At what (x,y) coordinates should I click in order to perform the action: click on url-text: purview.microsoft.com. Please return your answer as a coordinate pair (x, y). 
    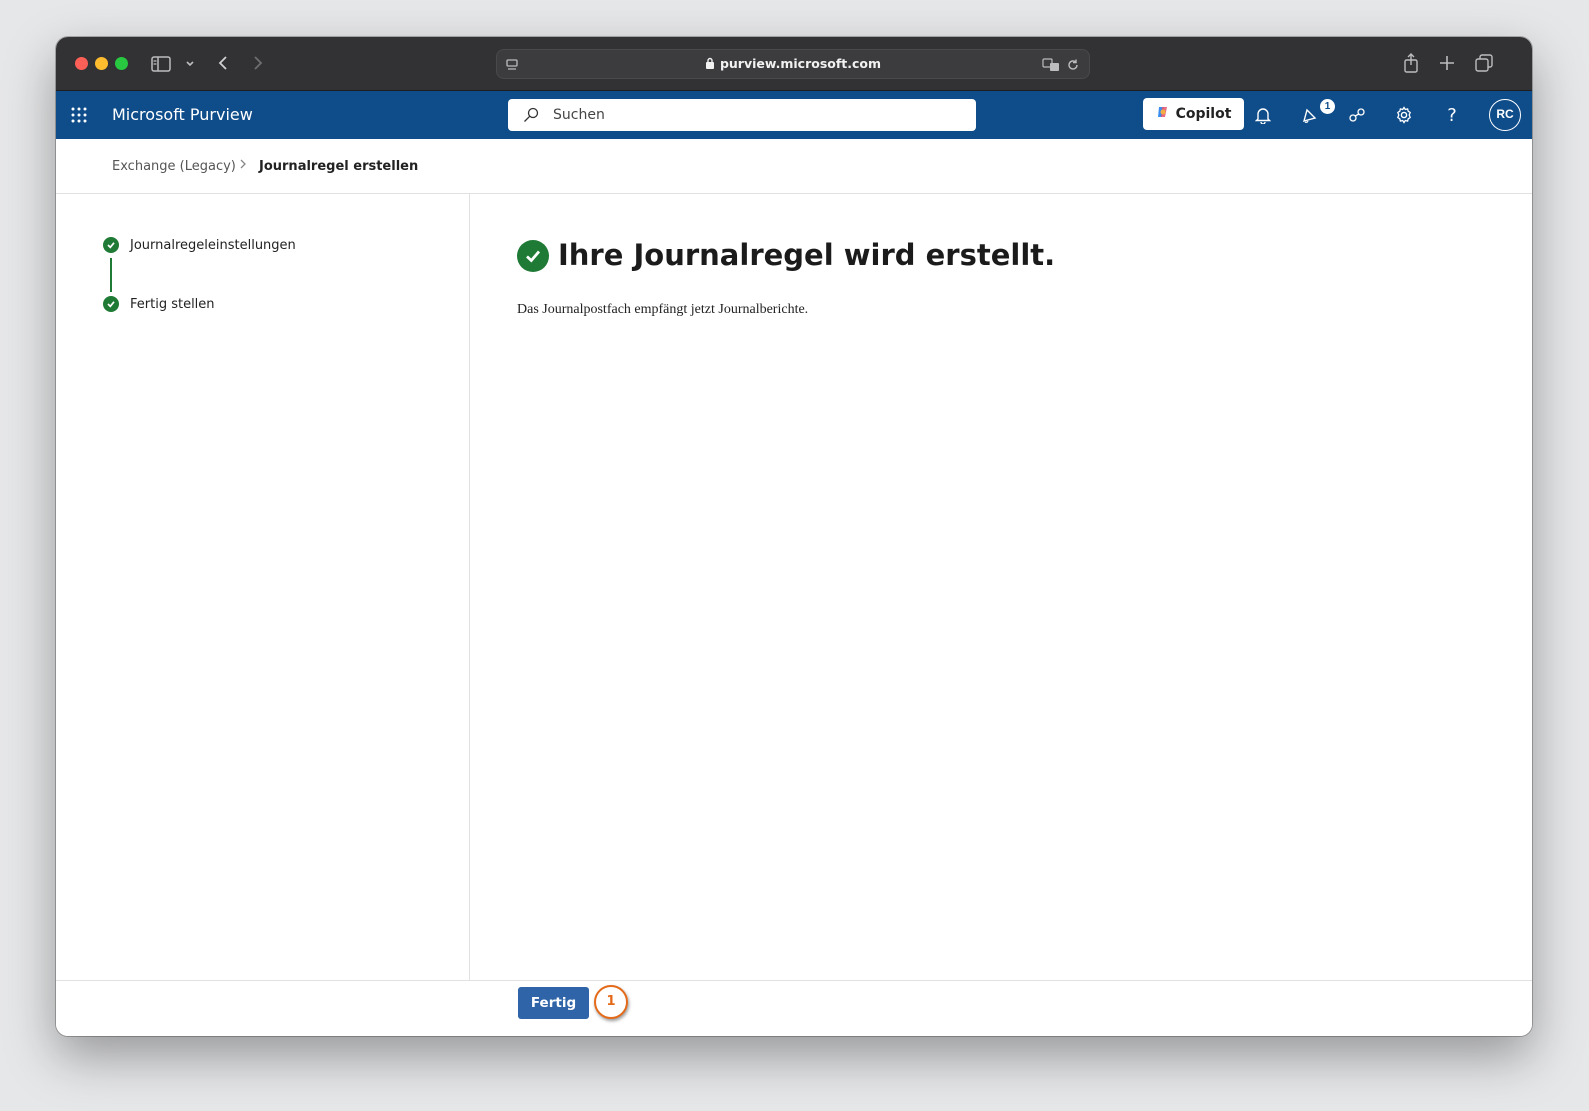
    Looking at the image, I should click on (793, 64).